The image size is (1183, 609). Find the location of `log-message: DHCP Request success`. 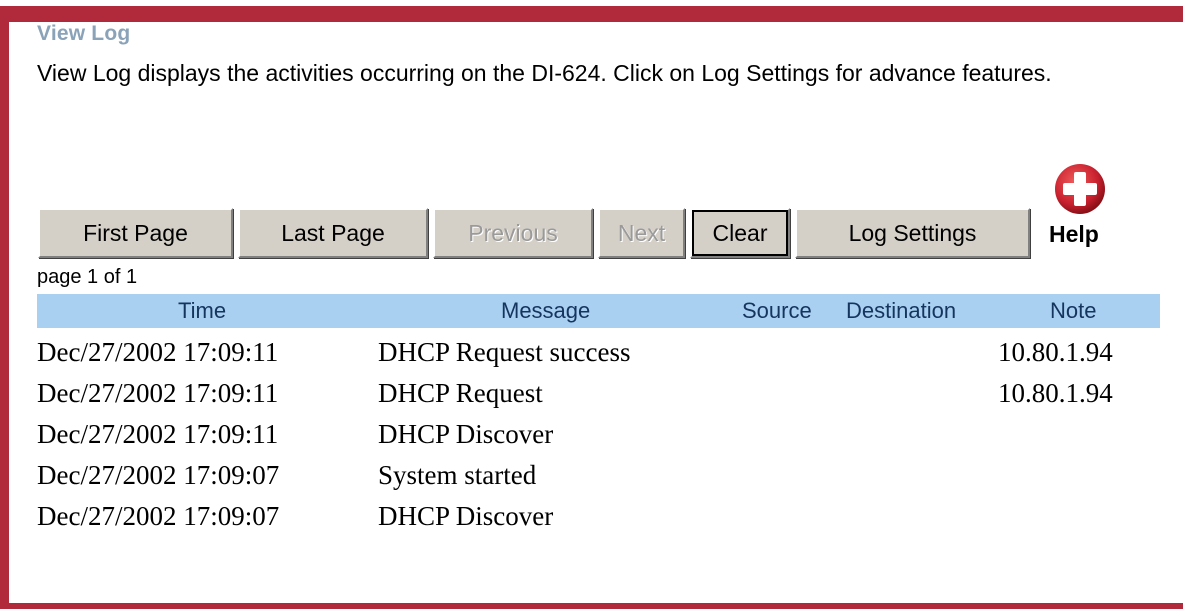

log-message: DHCP Request success is located at coordinates (504, 352).